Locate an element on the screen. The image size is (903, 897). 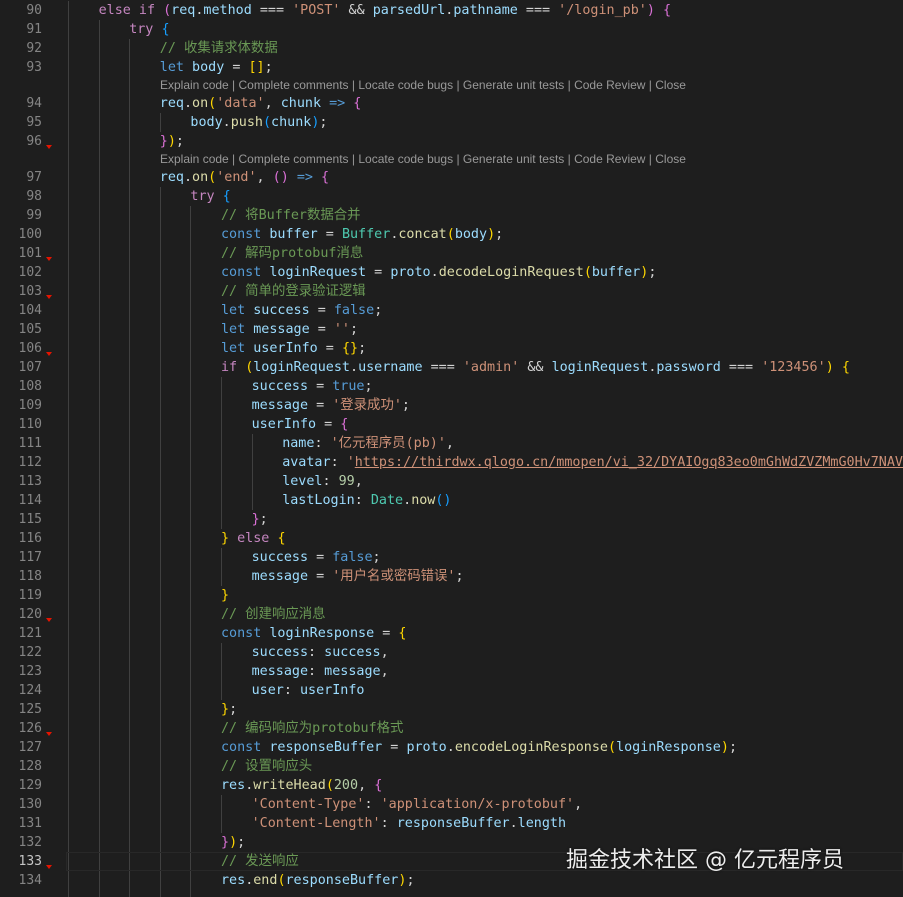
code-line: 116} else { is located at coordinates (451, 538).